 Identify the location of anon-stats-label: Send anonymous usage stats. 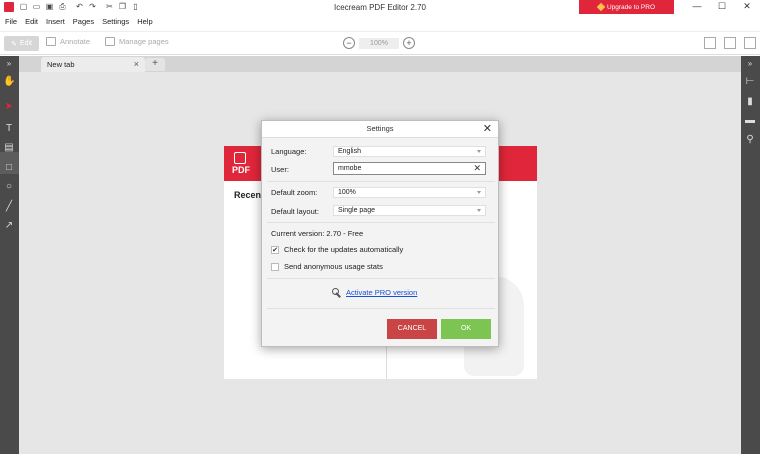
(333, 266).